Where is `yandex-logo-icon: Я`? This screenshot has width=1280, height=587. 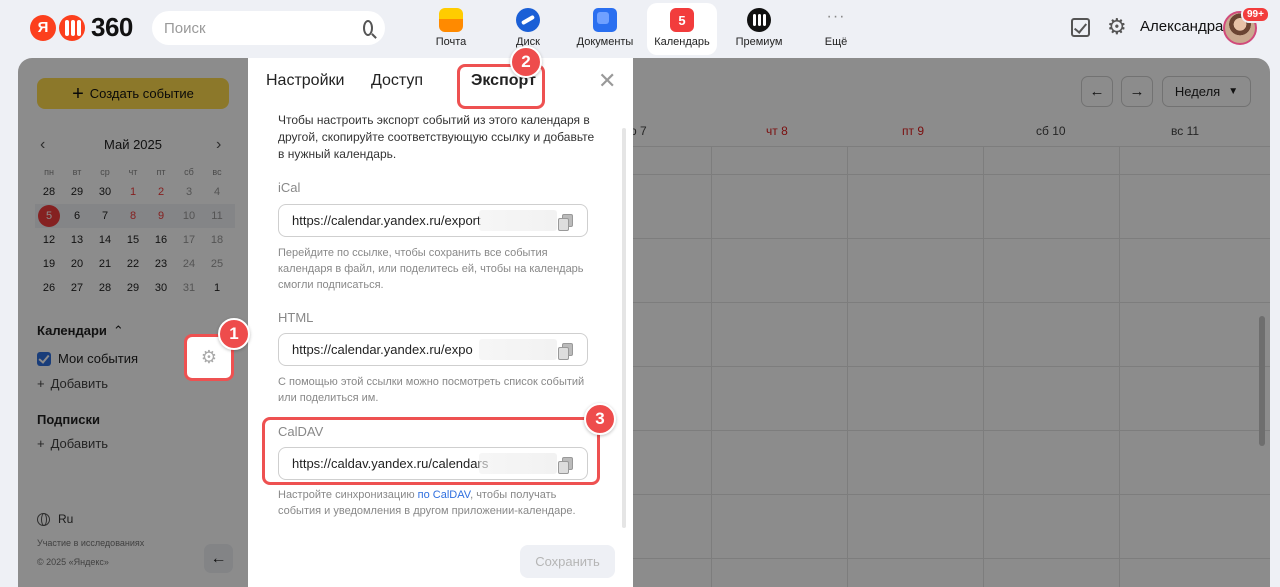 yandex-logo-icon: Я is located at coordinates (43, 27).